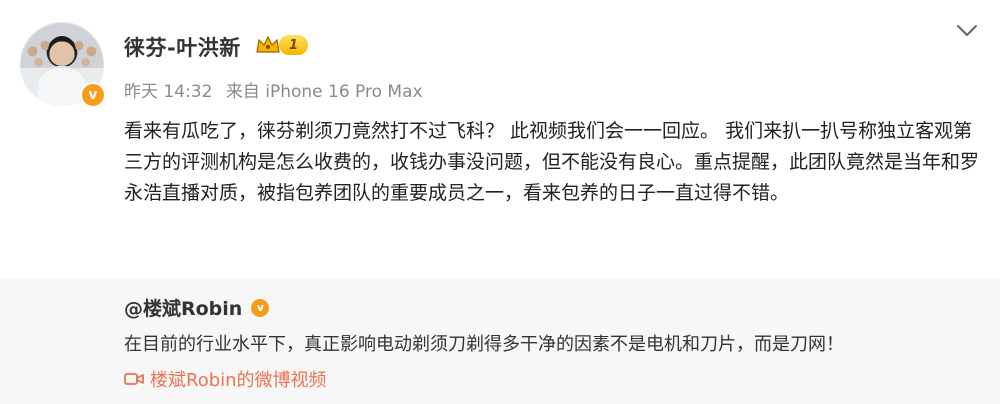 The image size is (1000, 404). I want to click on repost-text: 在目前的行业水平下，真正影响电动剃须刀剃得多干净的因素不是电机和刀片，而是刀网！, so click(484, 344).